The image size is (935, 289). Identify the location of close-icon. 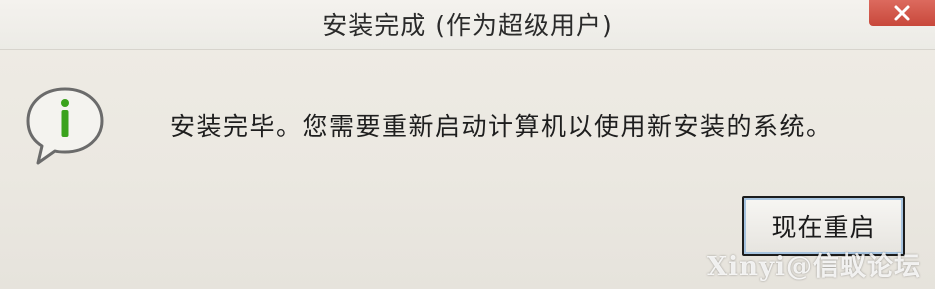
(902, 13).